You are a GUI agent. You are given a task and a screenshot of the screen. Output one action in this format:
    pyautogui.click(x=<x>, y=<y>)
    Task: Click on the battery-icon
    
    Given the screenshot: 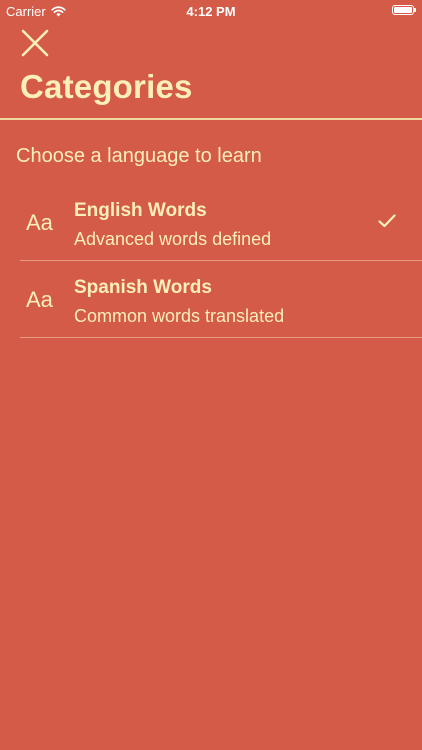 What is the action you would take?
    pyautogui.click(x=404, y=10)
    